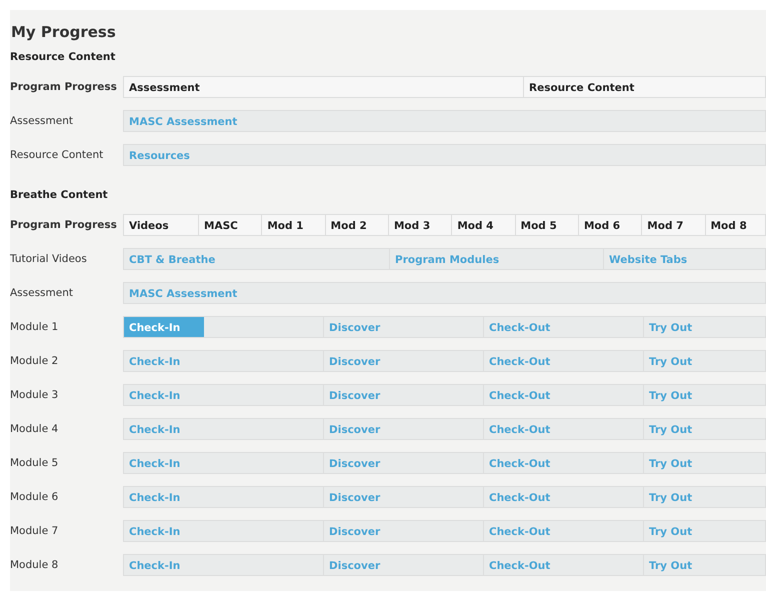 Image resolution: width=766 pixels, height=601 pixels. I want to click on column-header: Mod 2, so click(356, 225).